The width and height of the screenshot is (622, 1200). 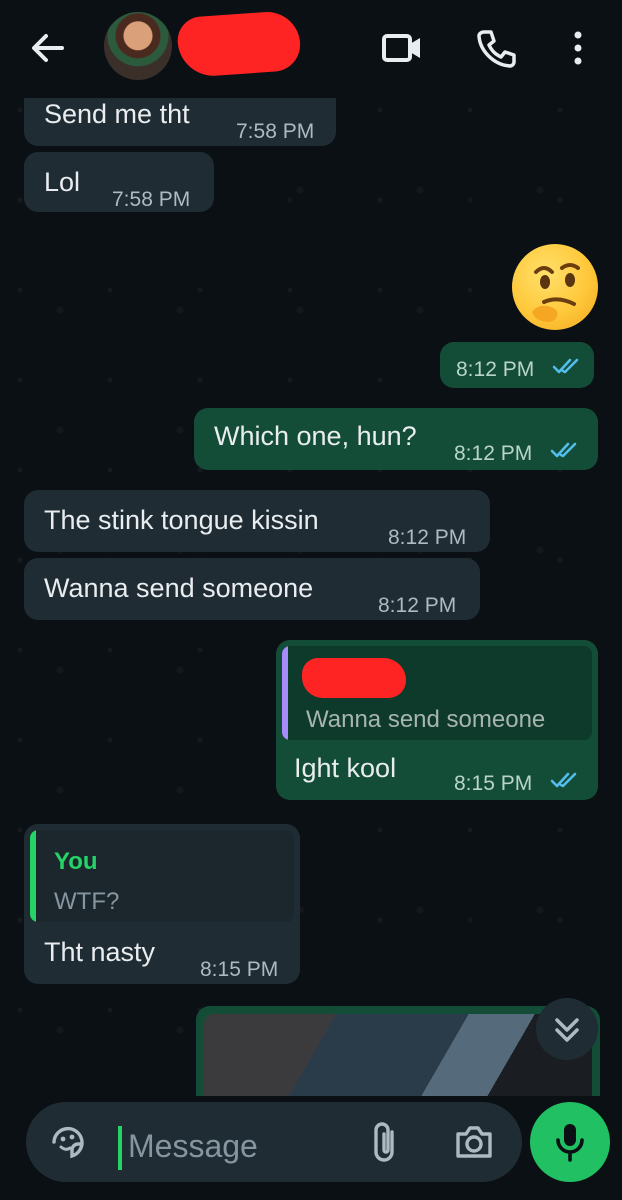 What do you see at coordinates (100, 952) in the screenshot?
I see `message-text: Tht nasty` at bounding box center [100, 952].